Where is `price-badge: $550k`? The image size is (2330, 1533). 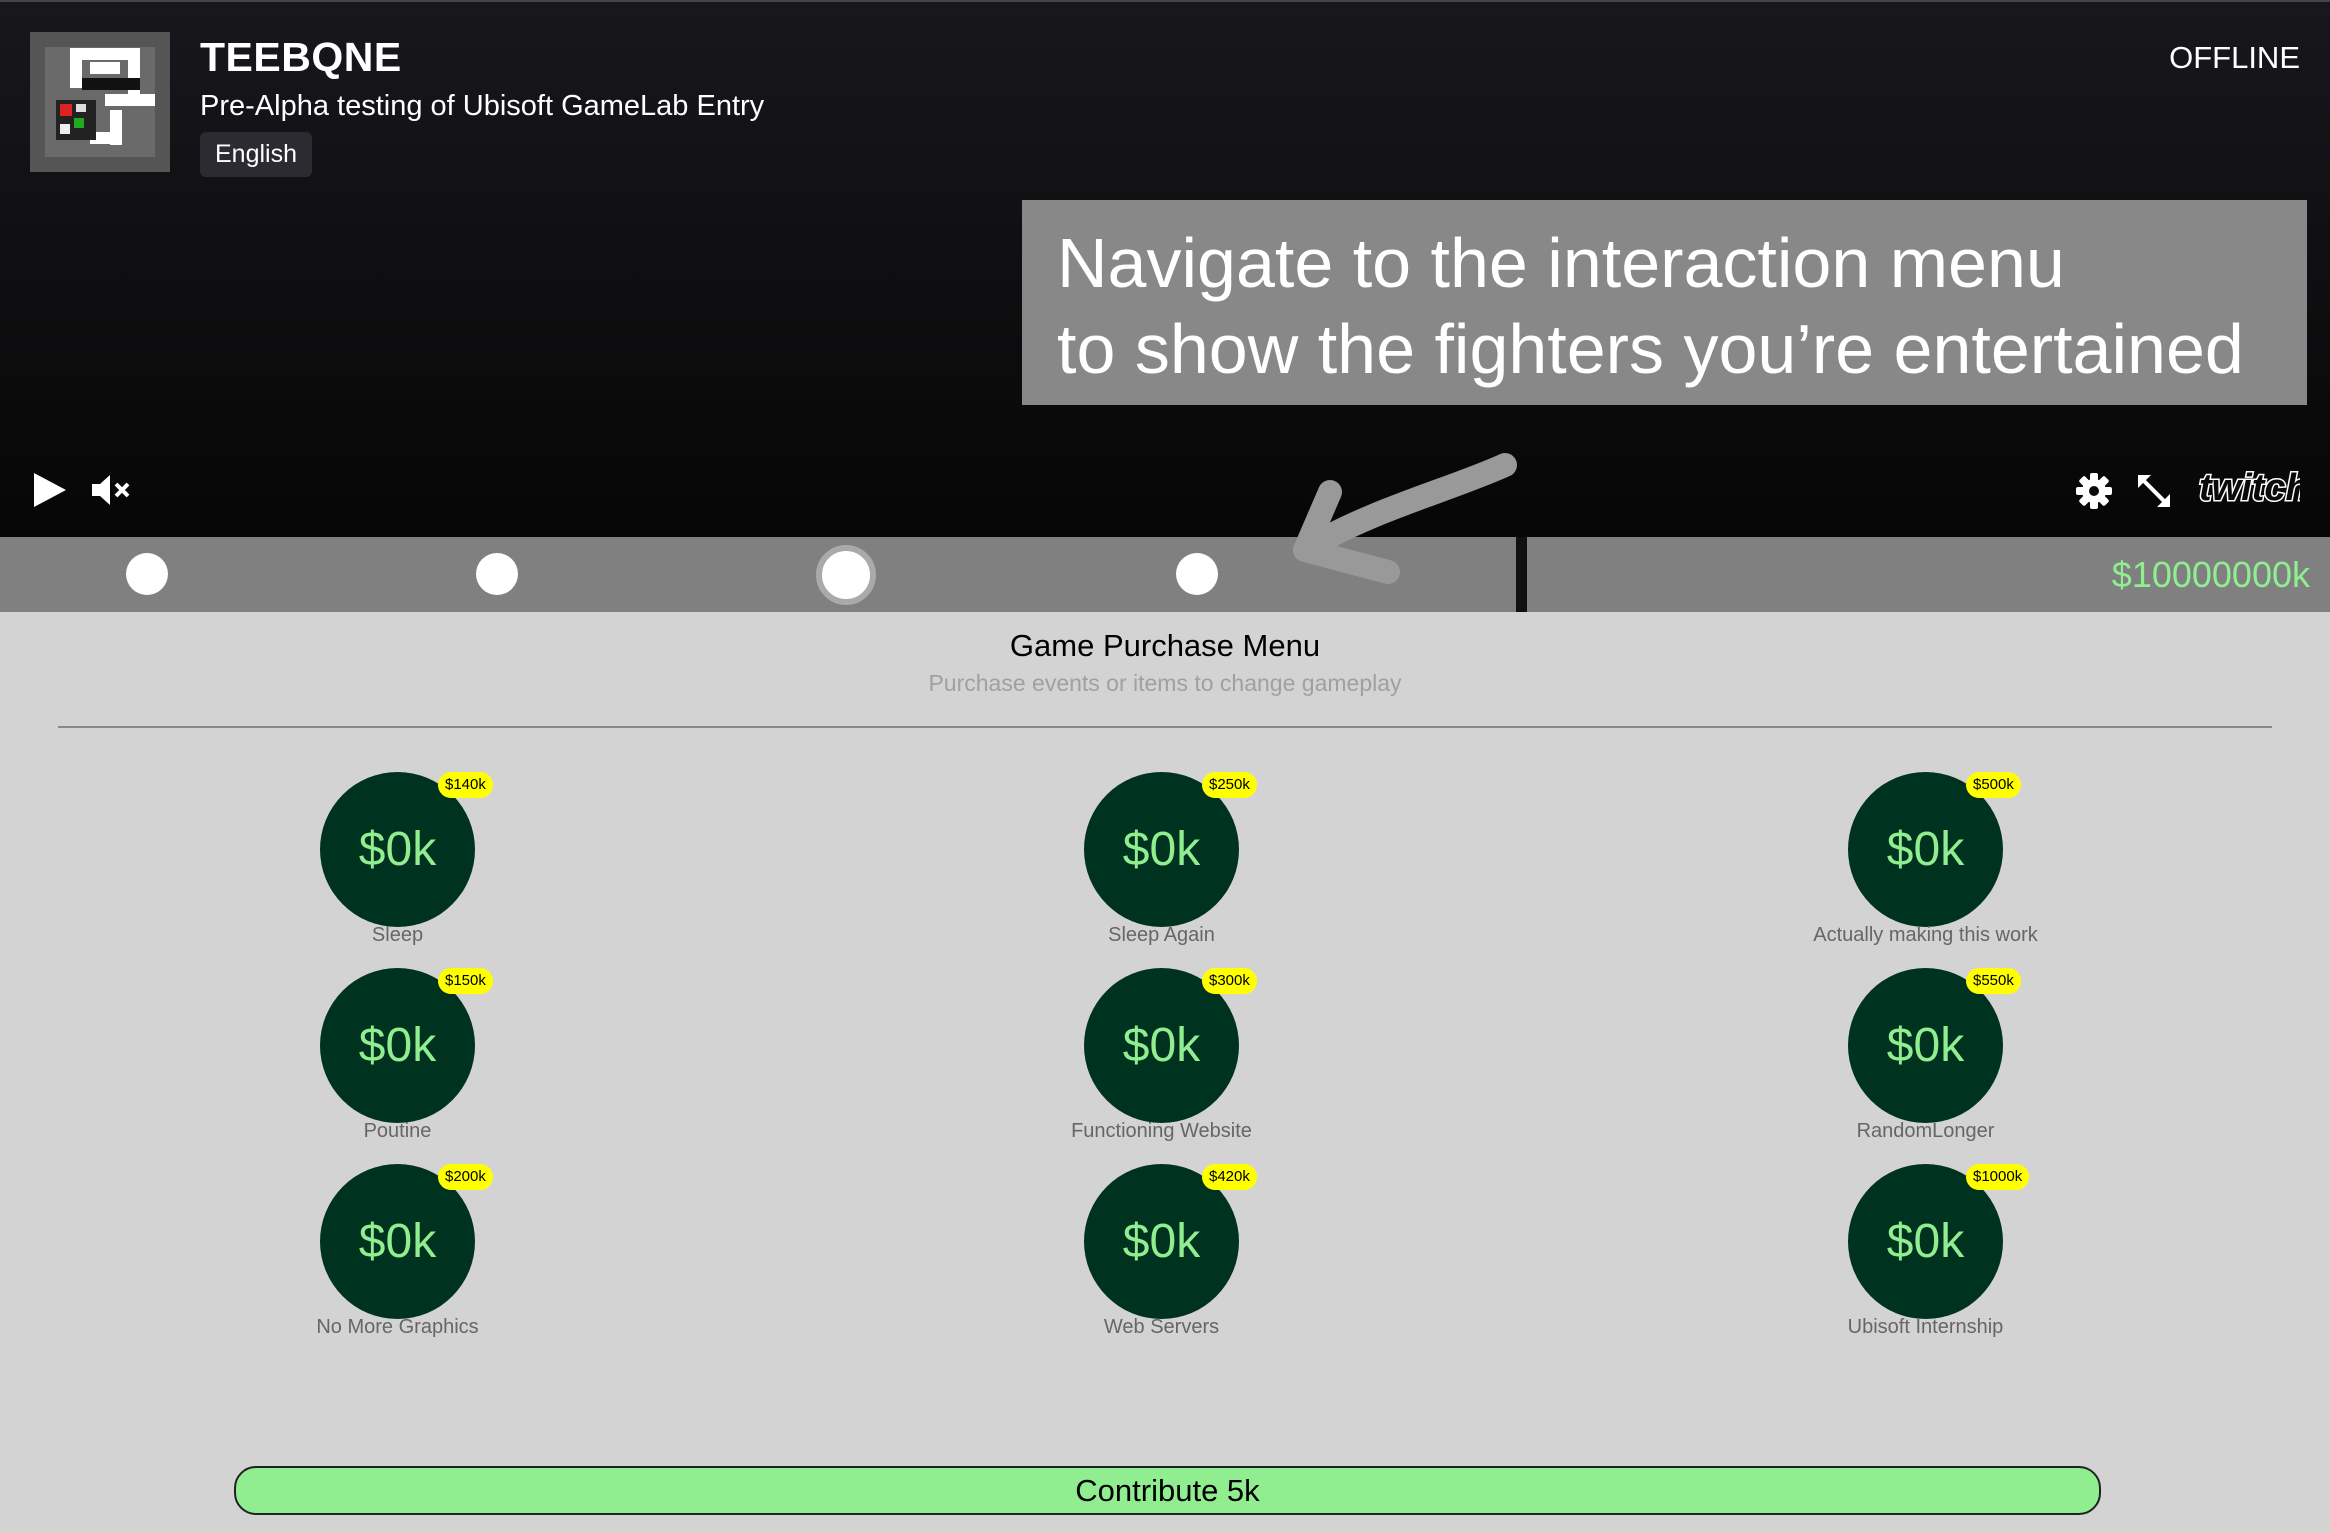
price-badge: $550k is located at coordinates (1993, 981).